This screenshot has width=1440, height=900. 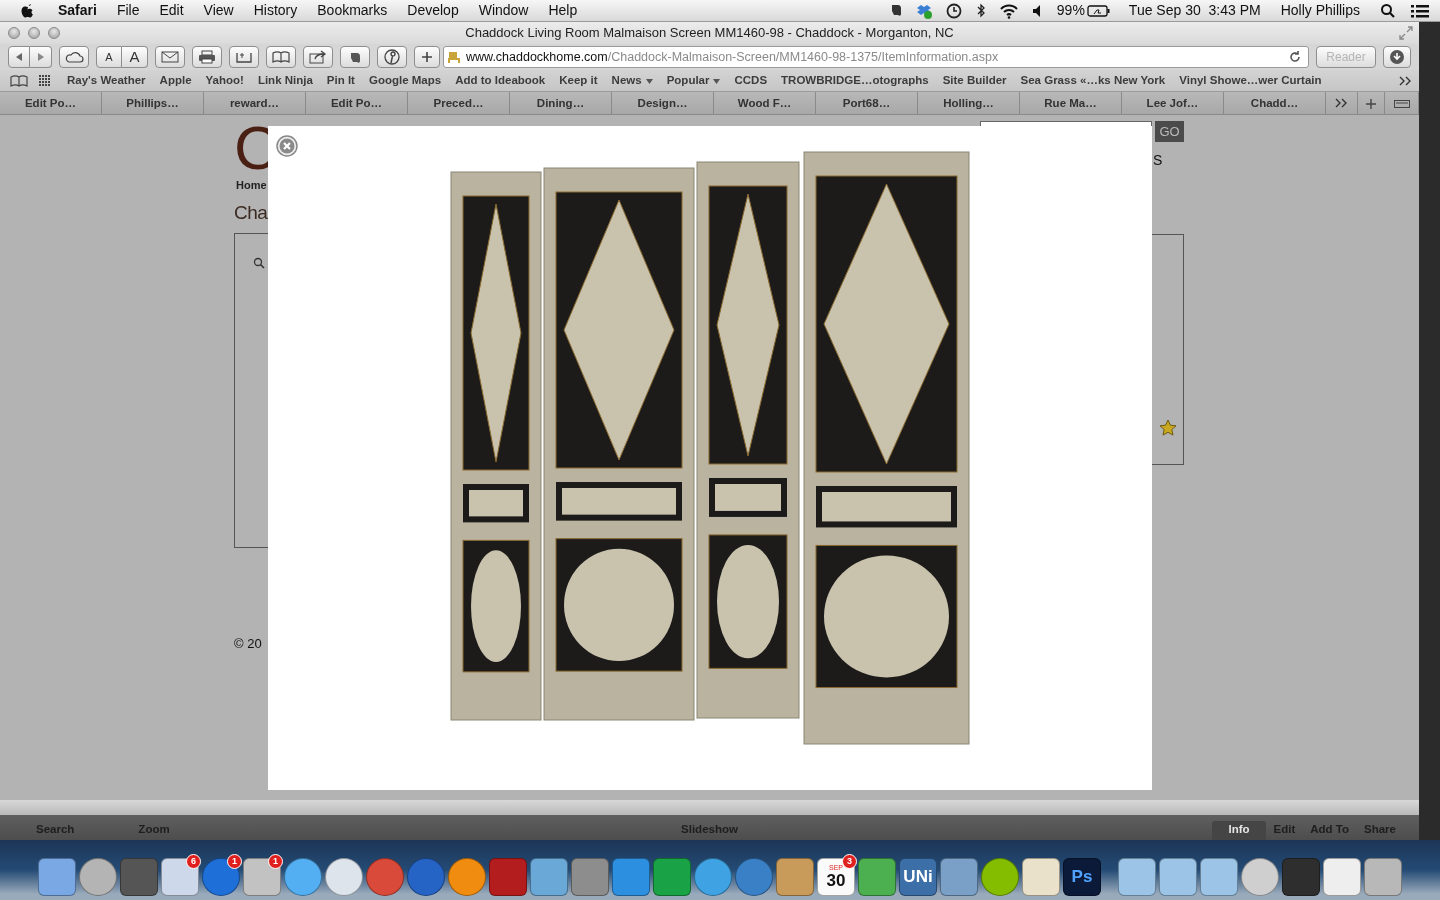 I want to click on bookmark-link: Vinyl Showe…wer Curtain, so click(x=1250, y=80).